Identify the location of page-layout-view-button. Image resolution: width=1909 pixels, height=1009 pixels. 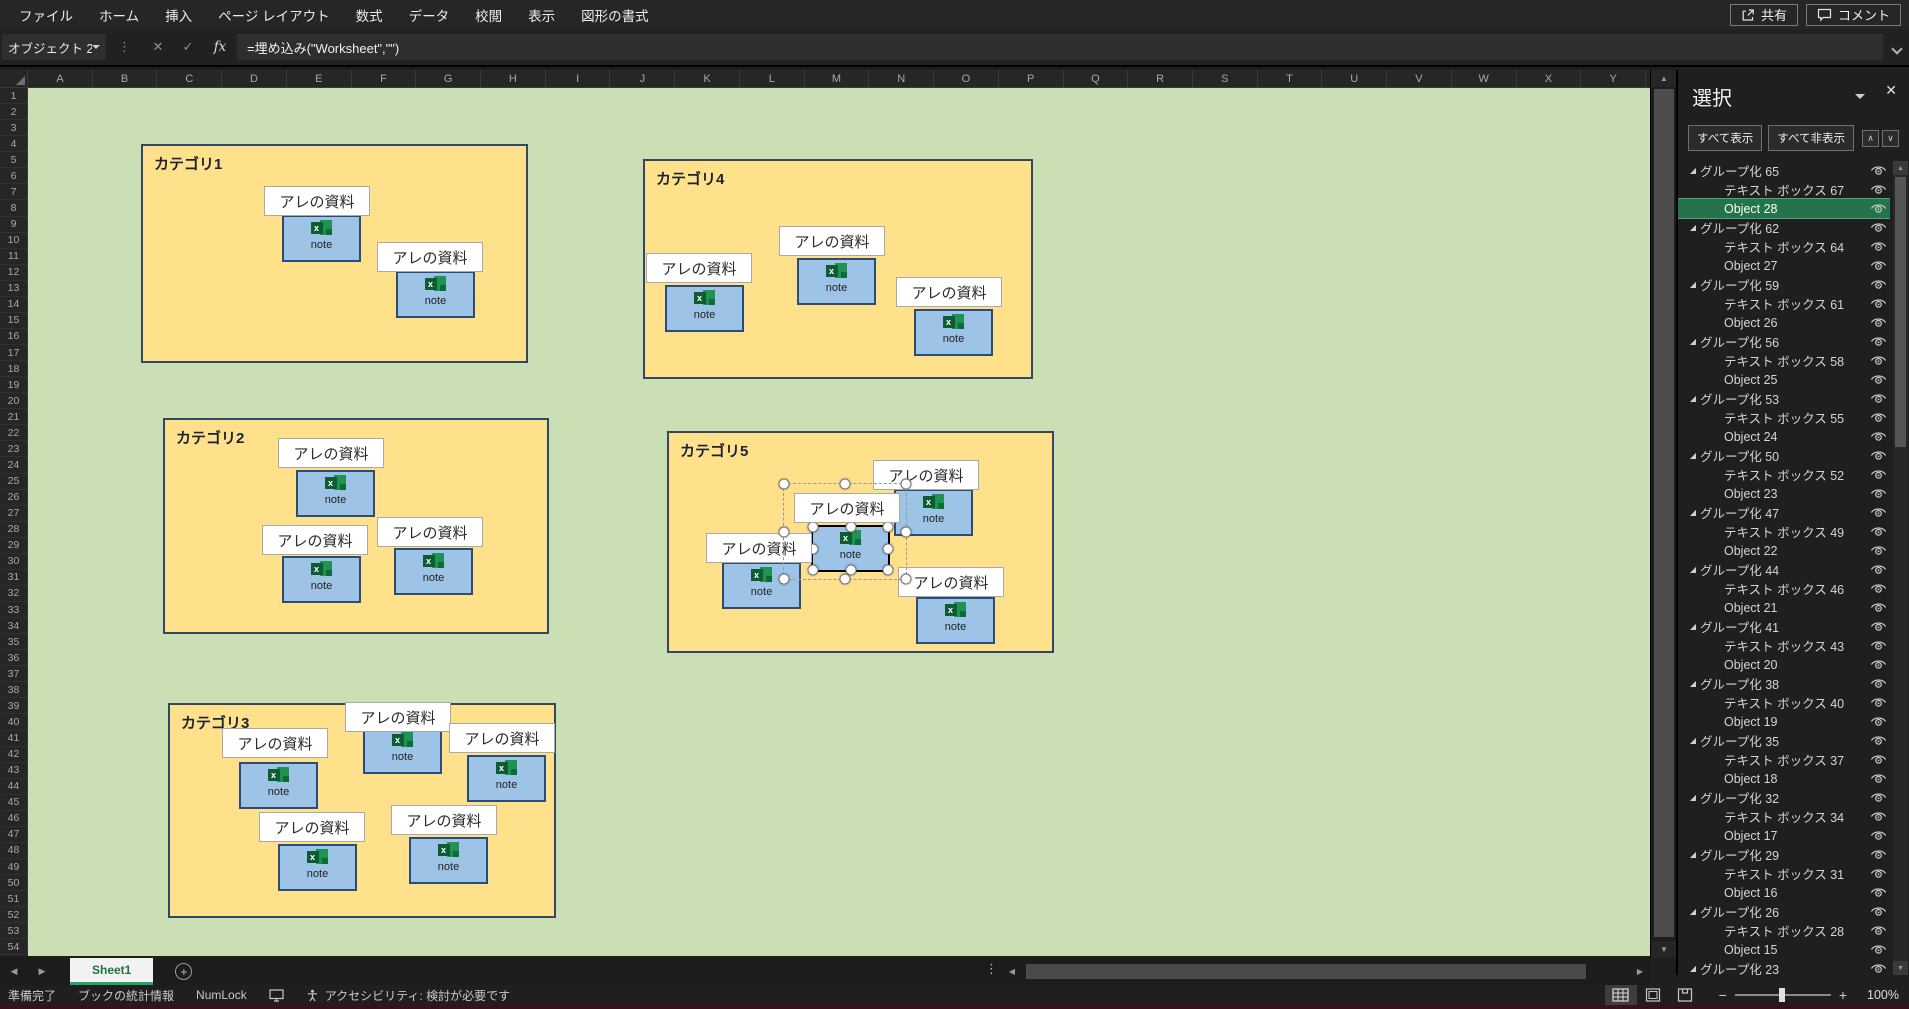
(1653, 995).